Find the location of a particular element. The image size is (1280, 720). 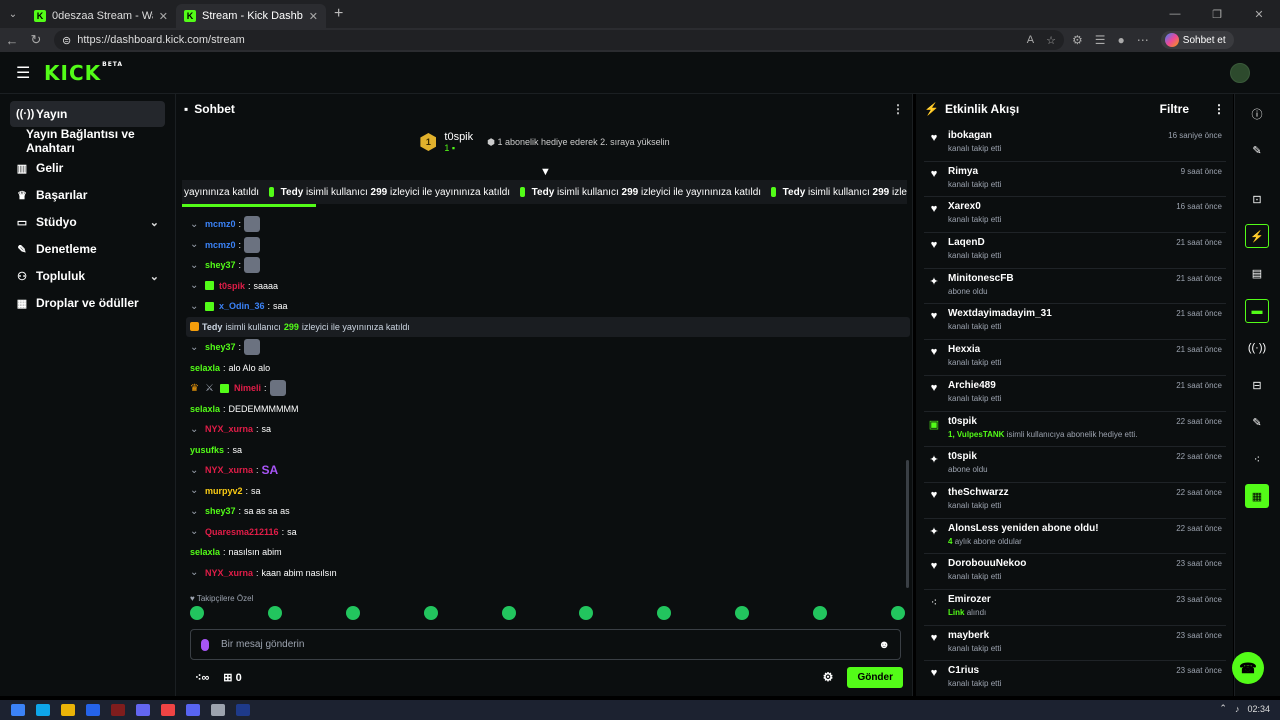

activity-item: ⁖ Emirozer Link alındı 23 saat önce is located at coordinates (1075, 608).